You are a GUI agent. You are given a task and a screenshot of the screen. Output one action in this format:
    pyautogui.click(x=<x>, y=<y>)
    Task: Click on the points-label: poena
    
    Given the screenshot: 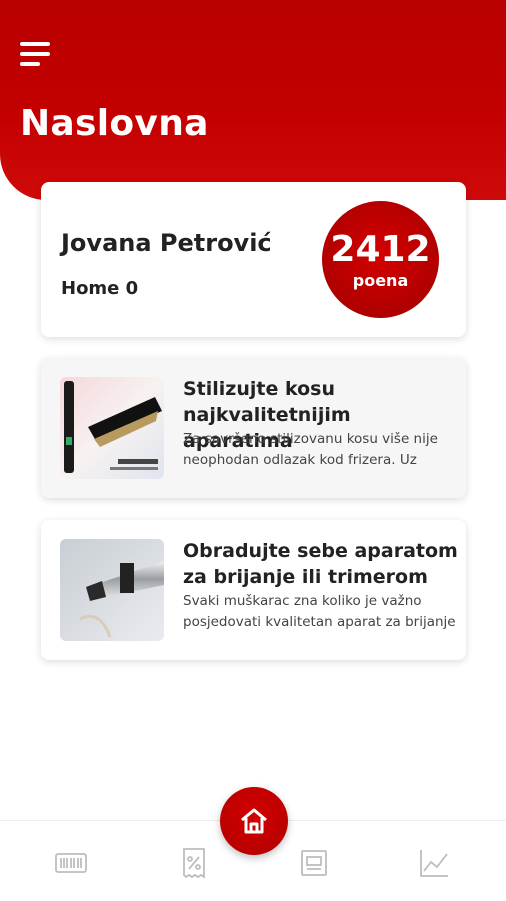 What is the action you would take?
    pyautogui.click(x=380, y=280)
    